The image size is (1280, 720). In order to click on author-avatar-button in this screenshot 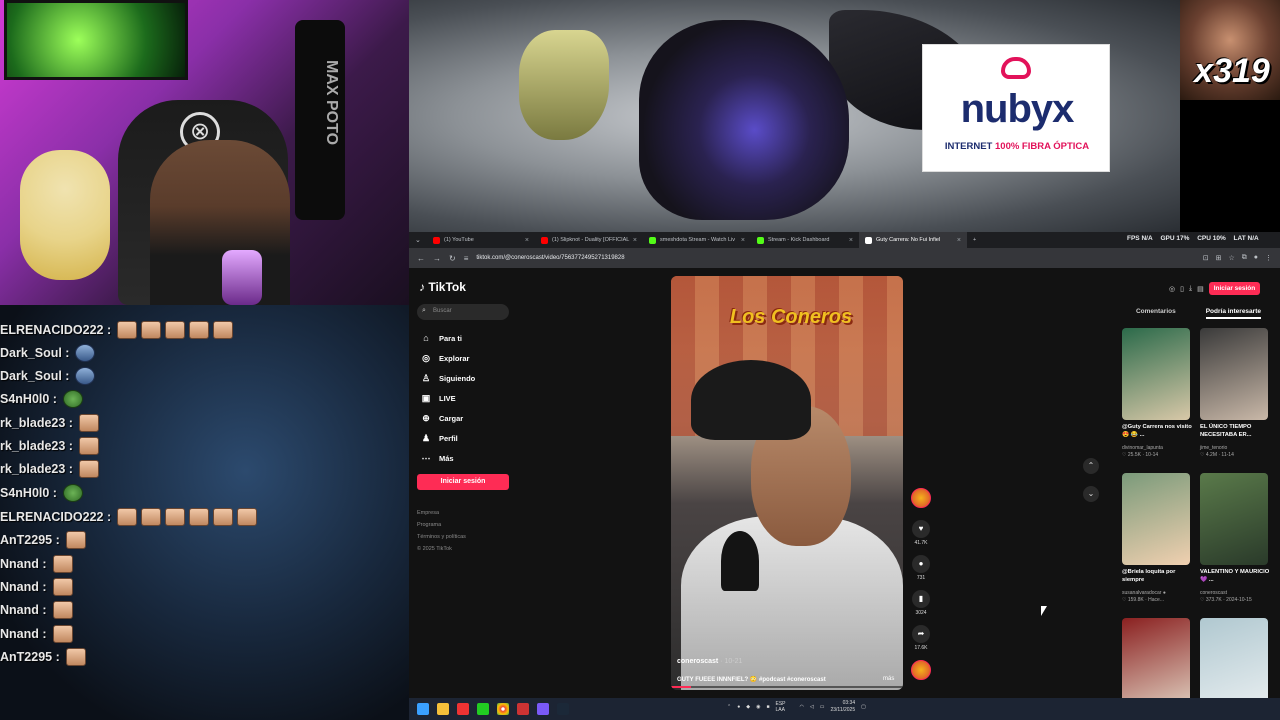, I will do `click(921, 498)`.